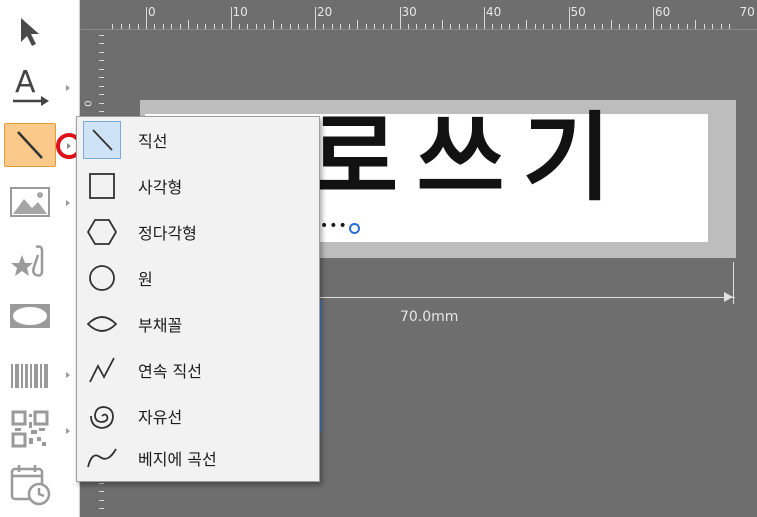 This screenshot has width=757, height=517. I want to click on rectangle-icon, so click(102, 186).